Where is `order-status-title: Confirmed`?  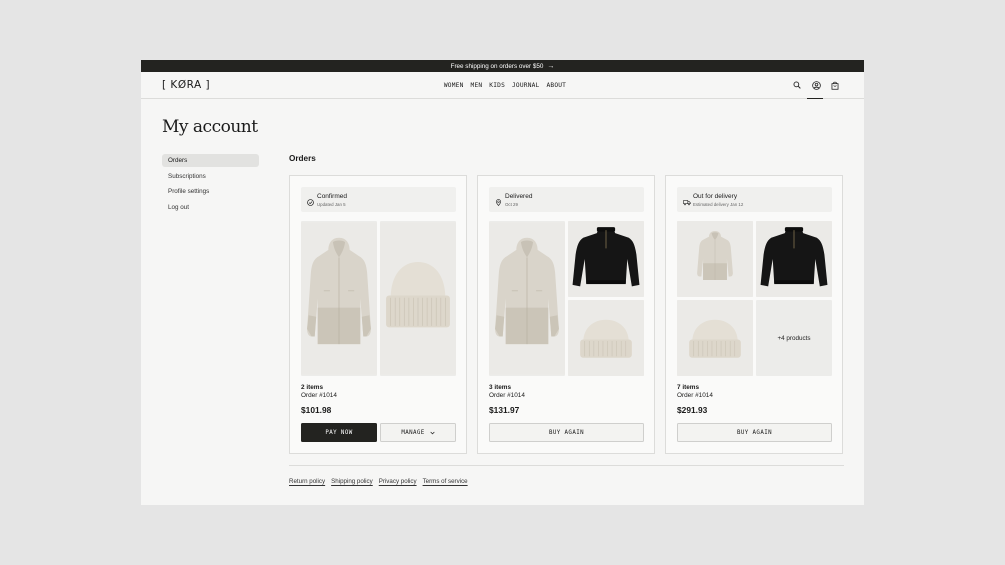
order-status-title: Confirmed is located at coordinates (332, 196).